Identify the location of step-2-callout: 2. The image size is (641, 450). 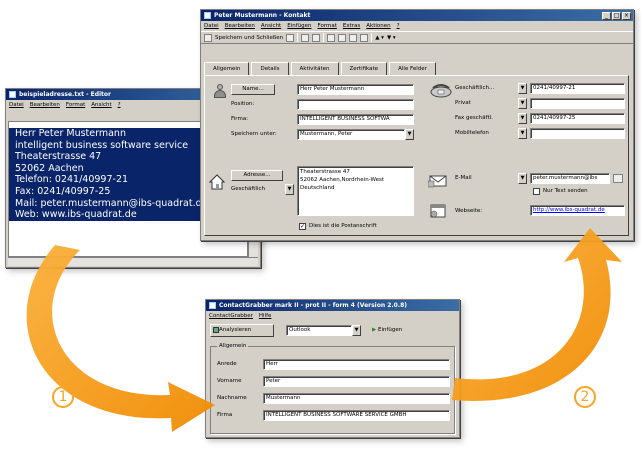
(585, 397).